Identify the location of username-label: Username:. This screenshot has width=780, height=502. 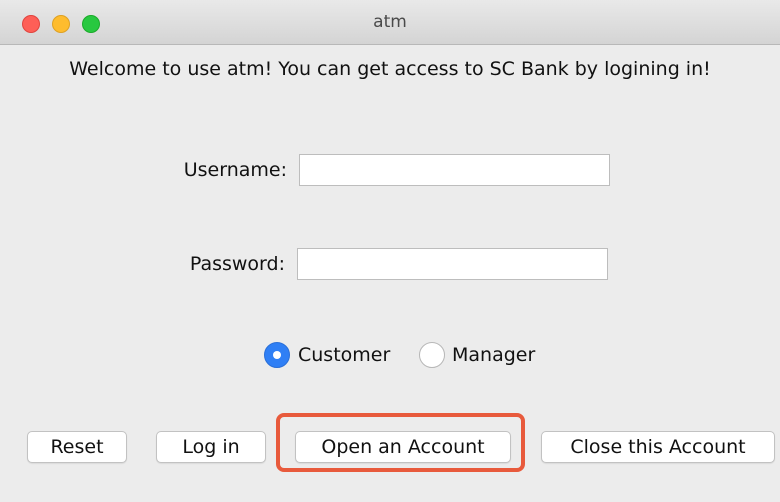
(235, 170).